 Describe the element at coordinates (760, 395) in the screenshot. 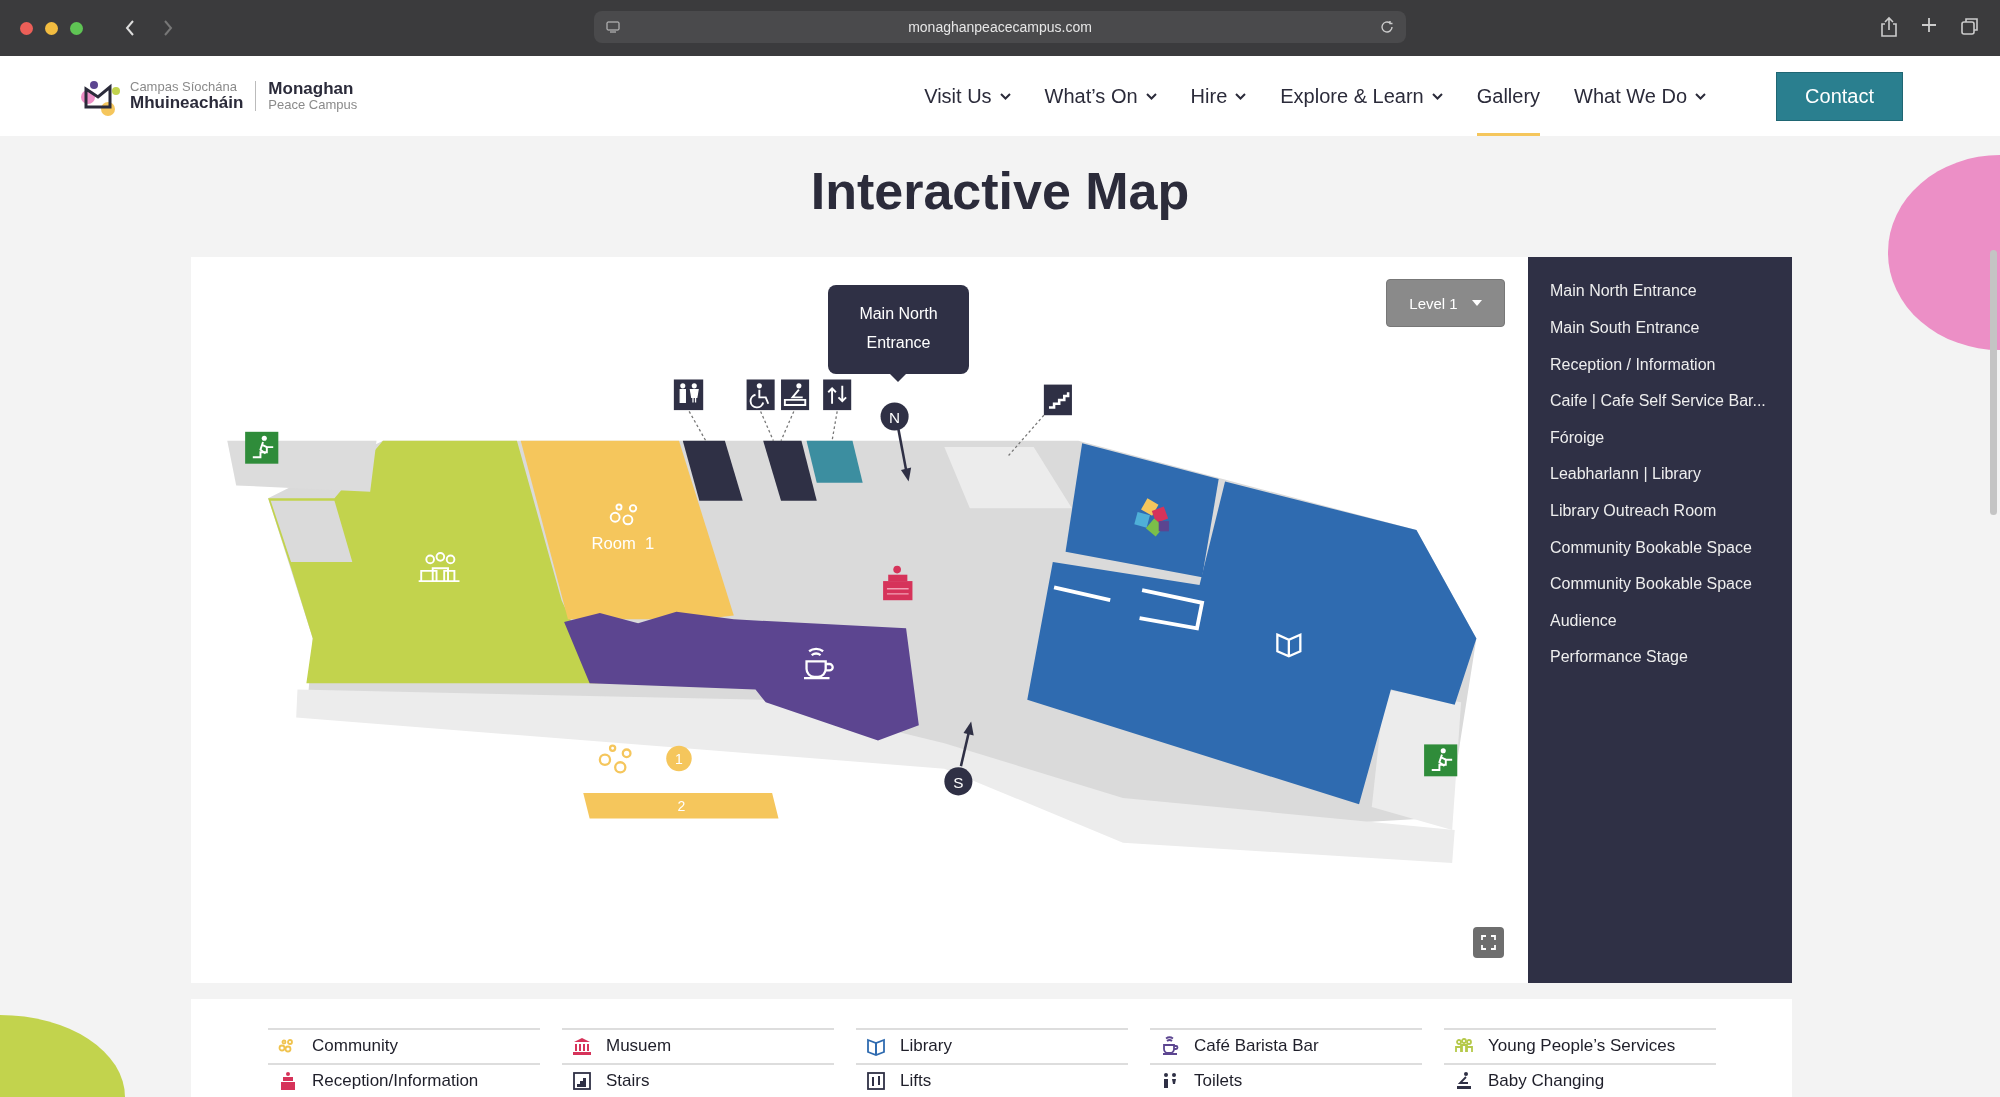

I see `wheelchair-icon` at that location.